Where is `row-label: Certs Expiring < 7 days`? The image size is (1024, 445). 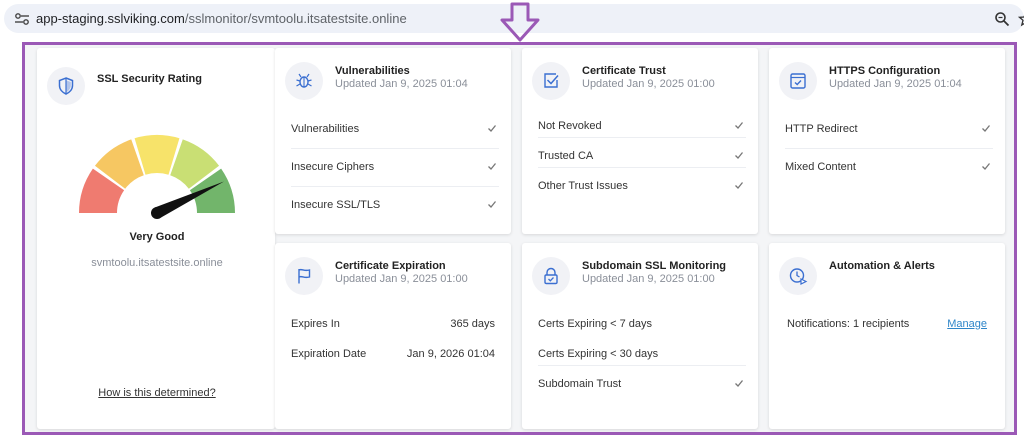 row-label: Certs Expiring < 7 days is located at coordinates (595, 324).